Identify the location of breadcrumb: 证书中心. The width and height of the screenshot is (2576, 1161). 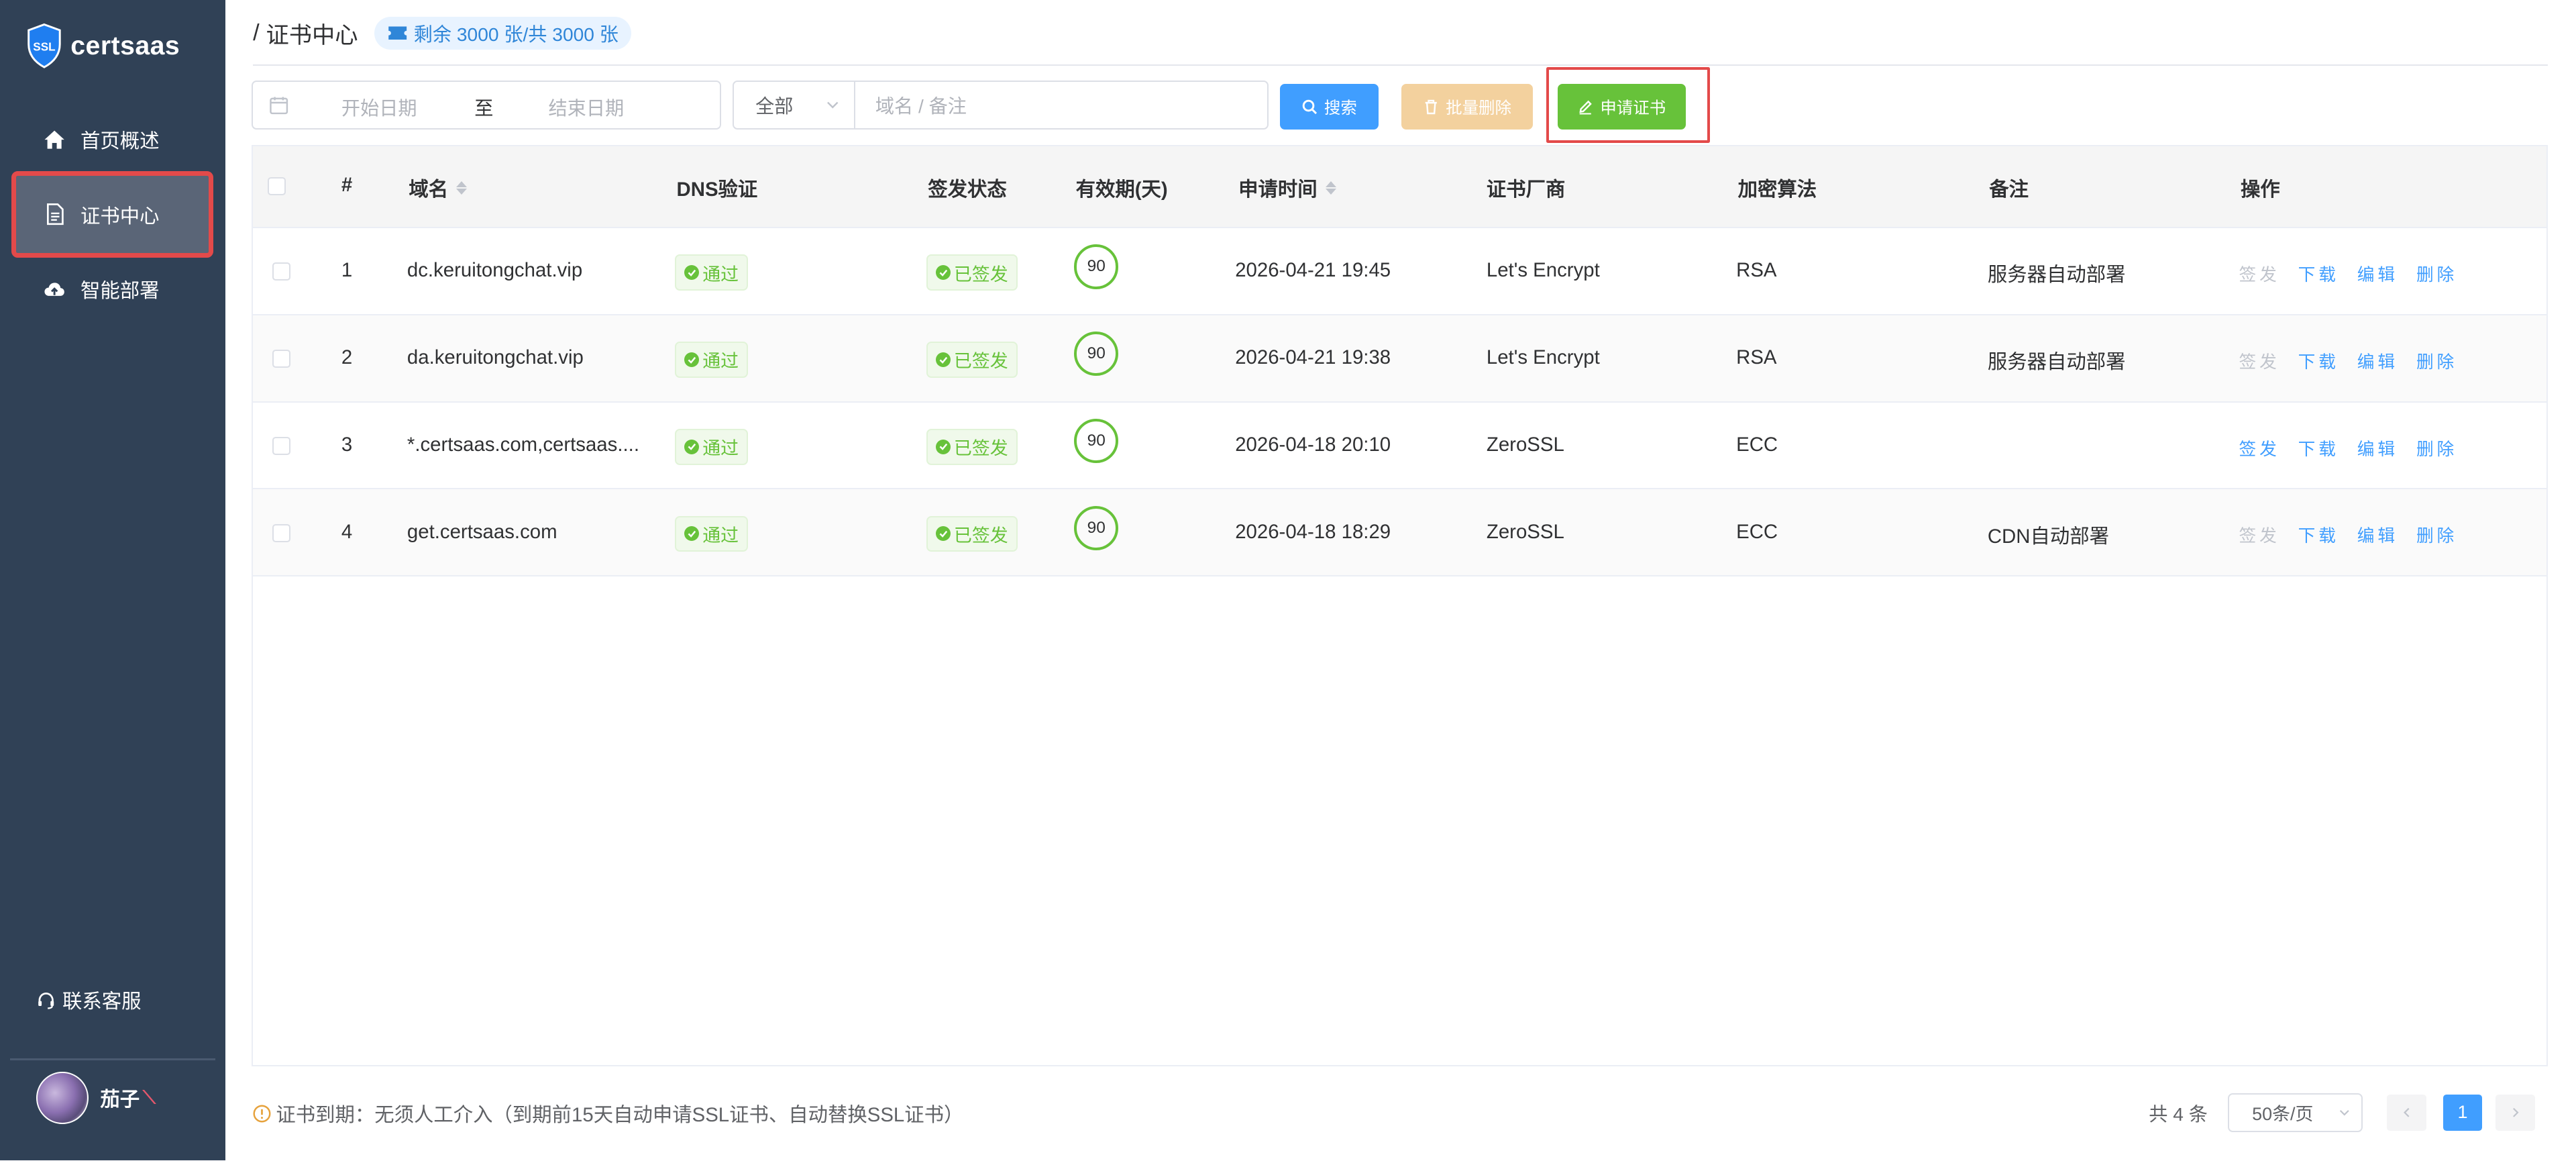
(312, 36).